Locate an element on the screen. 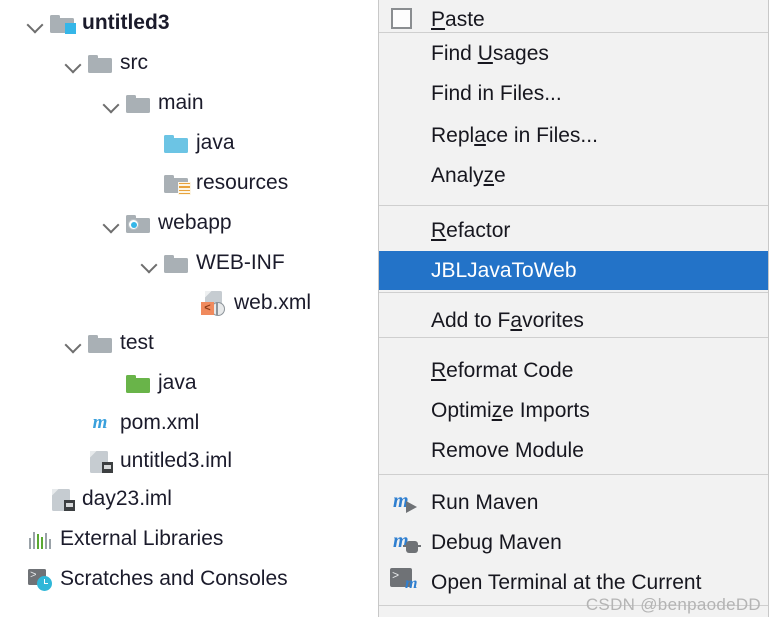  menu-item-label: JBLJavaToWeb is located at coordinates (504, 270).